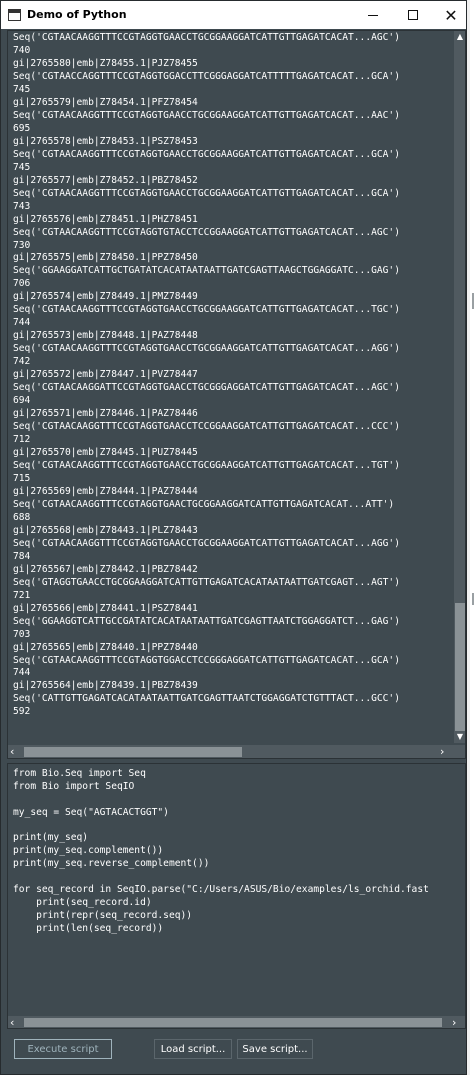 This screenshot has height=1075, width=474. I want to click on minimize-button, so click(373, 15).